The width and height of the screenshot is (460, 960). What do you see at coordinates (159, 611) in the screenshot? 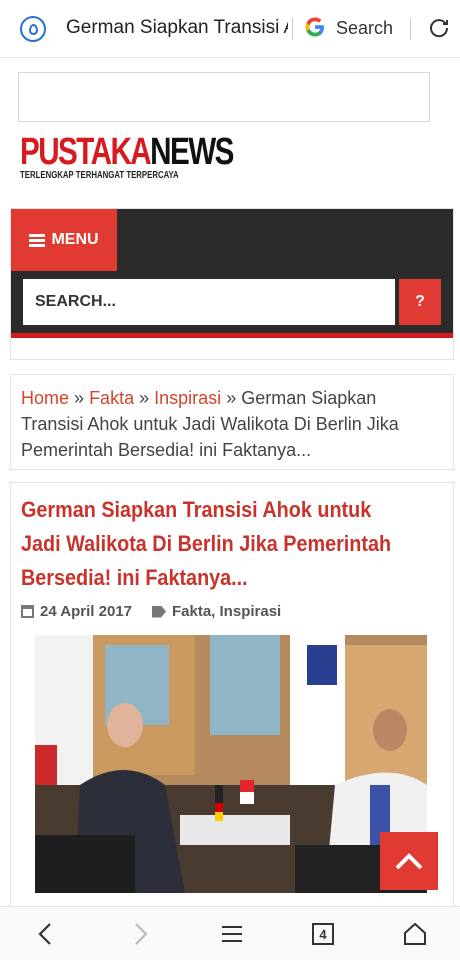
I see `tags-icon` at bounding box center [159, 611].